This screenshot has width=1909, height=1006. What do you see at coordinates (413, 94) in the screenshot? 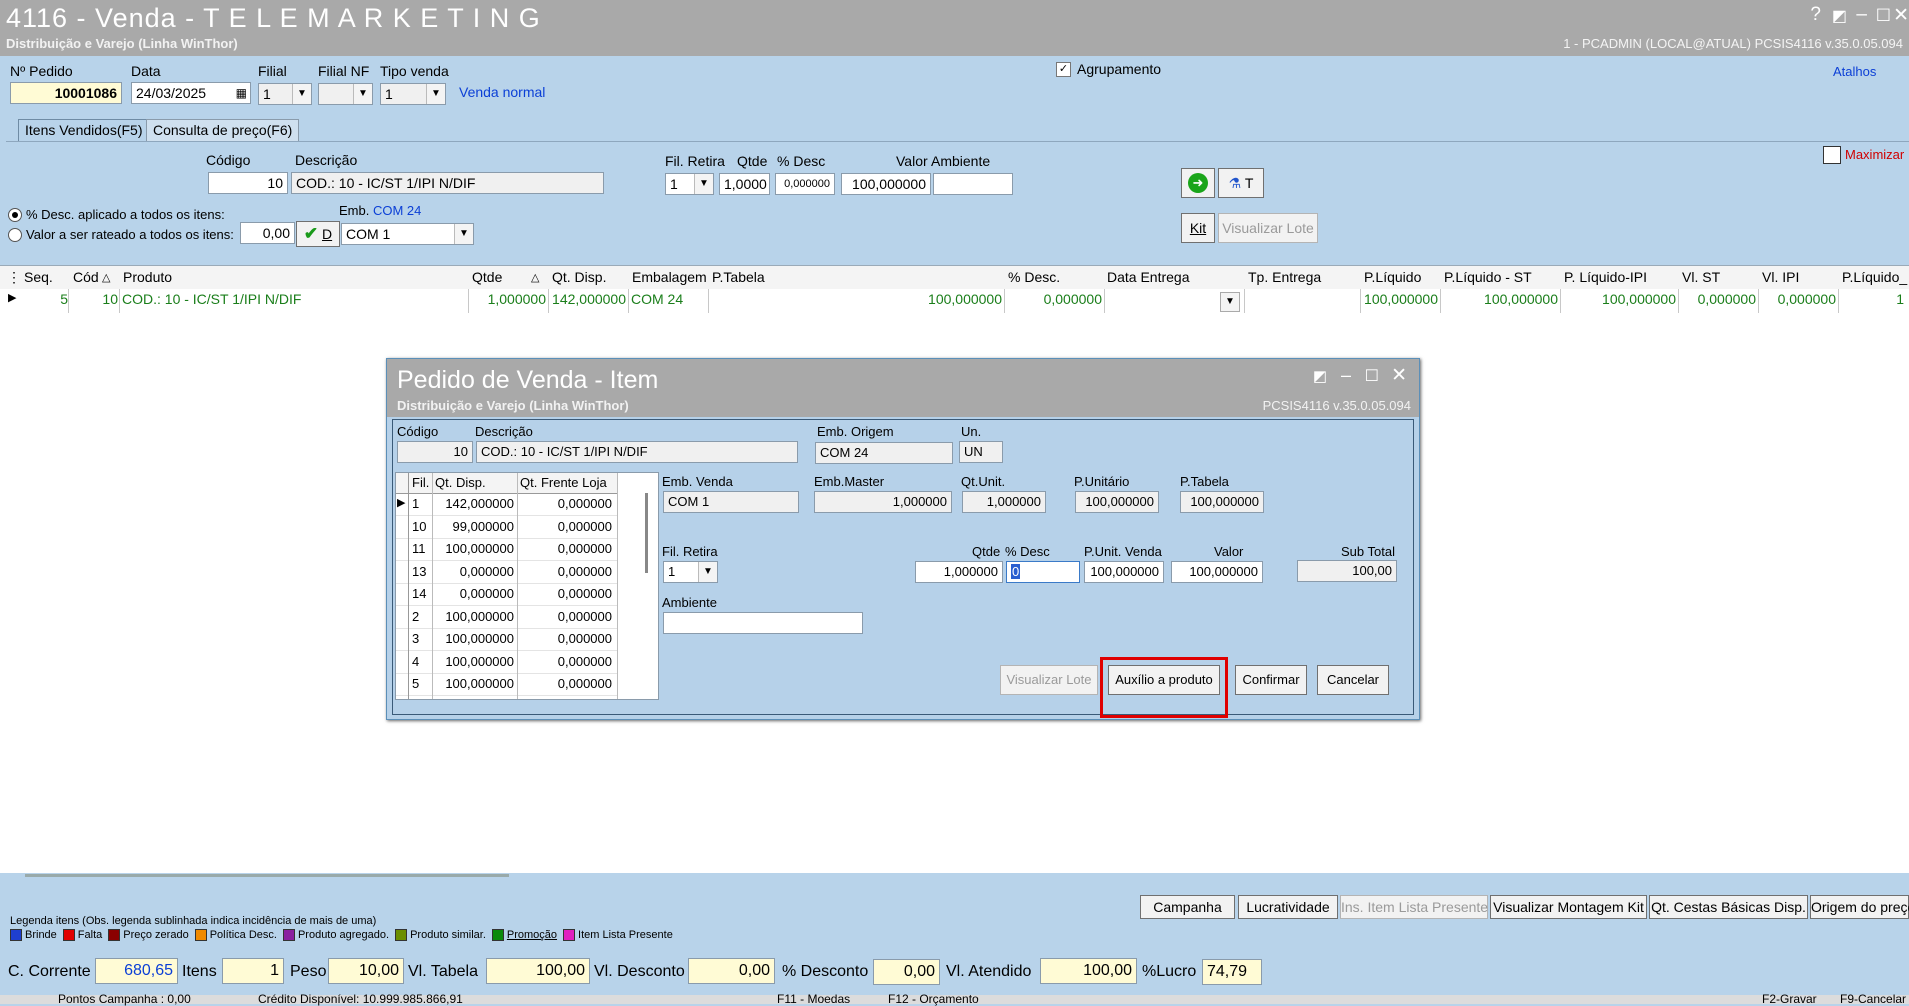
I see `tipovenda-select: 1 ▼` at bounding box center [413, 94].